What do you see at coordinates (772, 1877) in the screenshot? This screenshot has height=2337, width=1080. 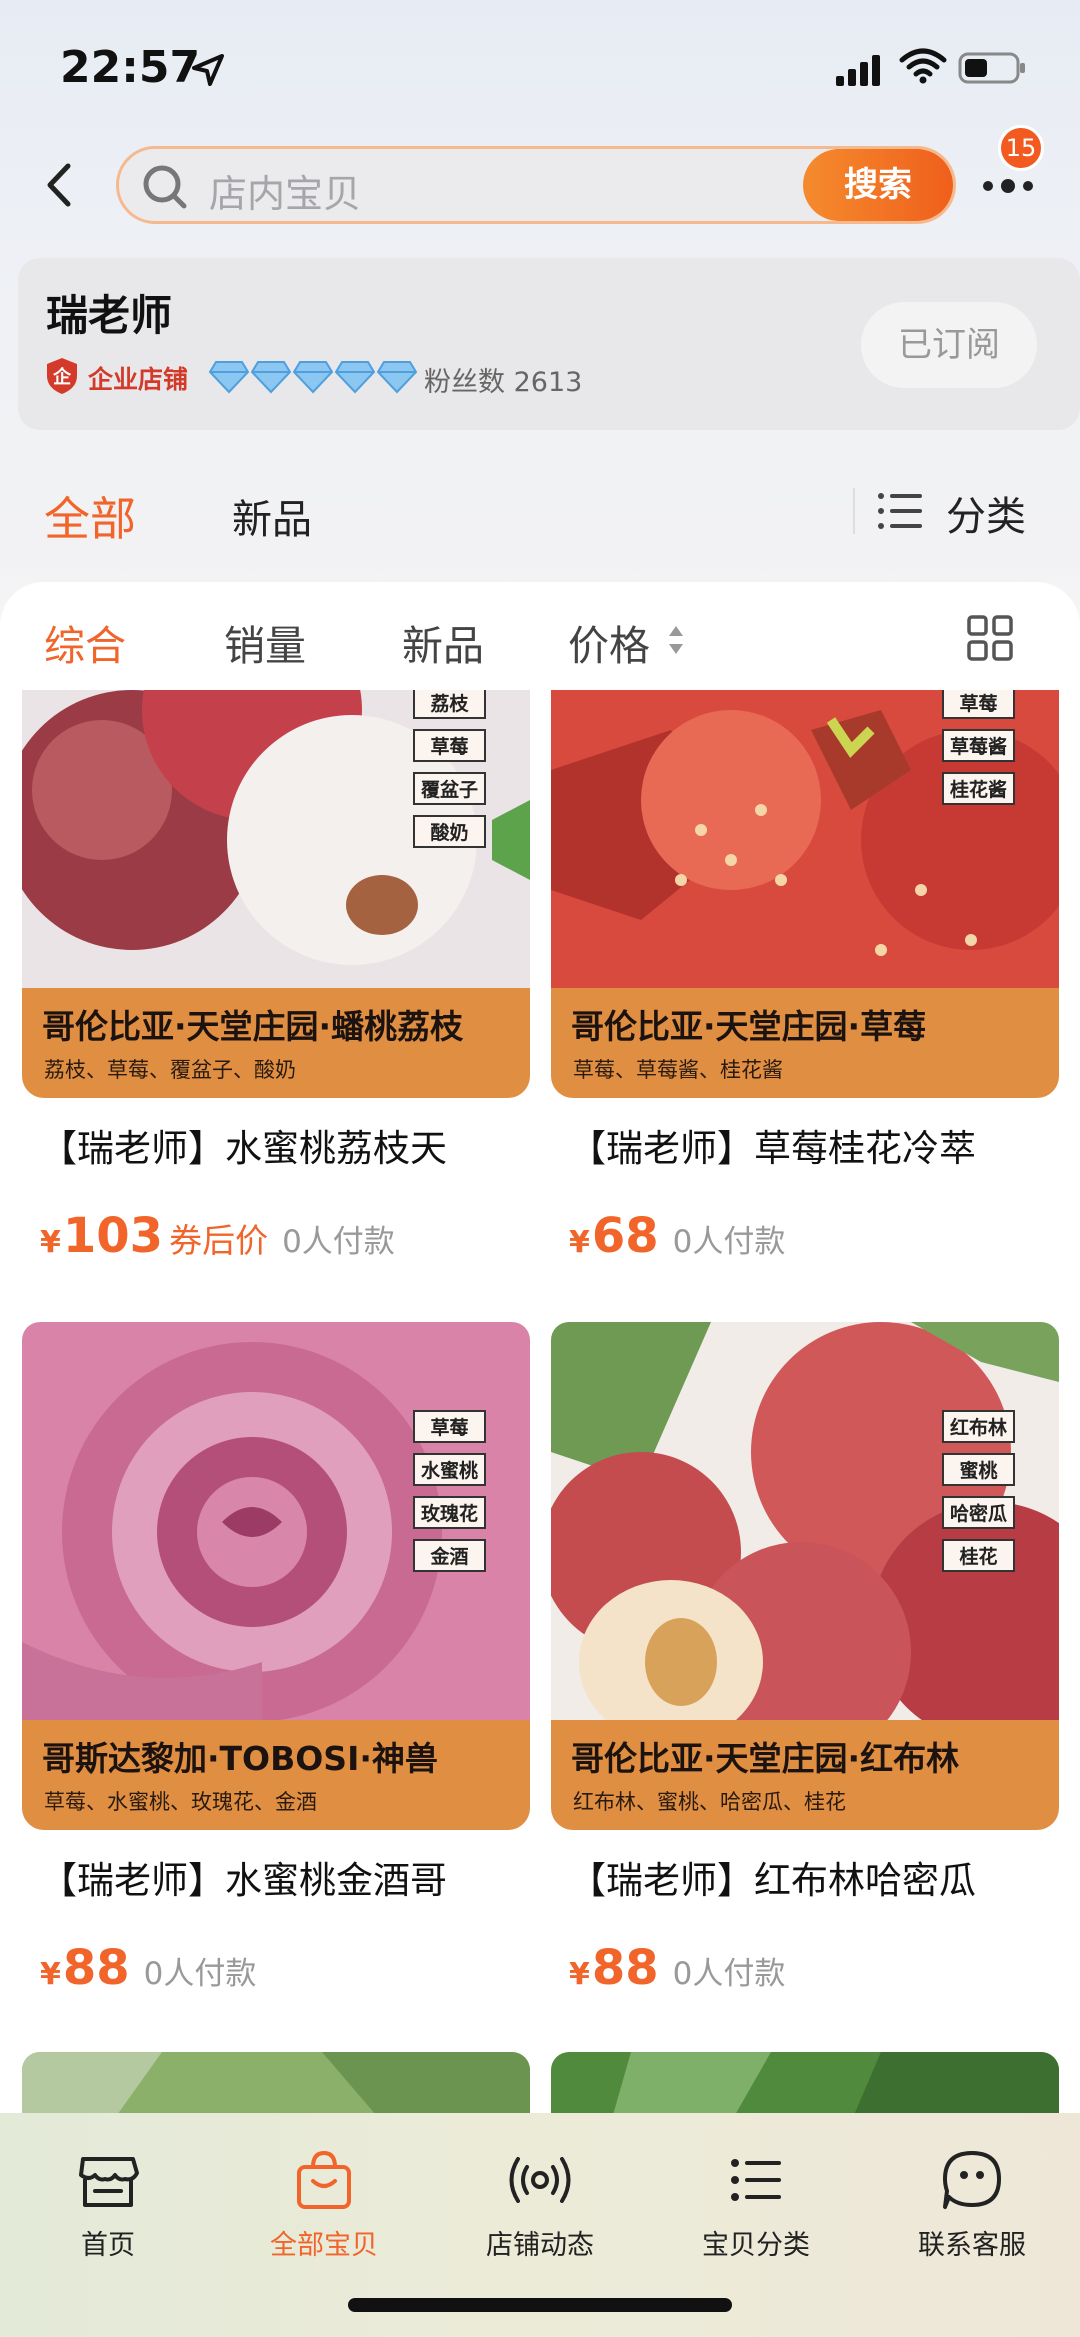 I see `product-title: 【瑞老师】红布林哈密瓜` at bounding box center [772, 1877].